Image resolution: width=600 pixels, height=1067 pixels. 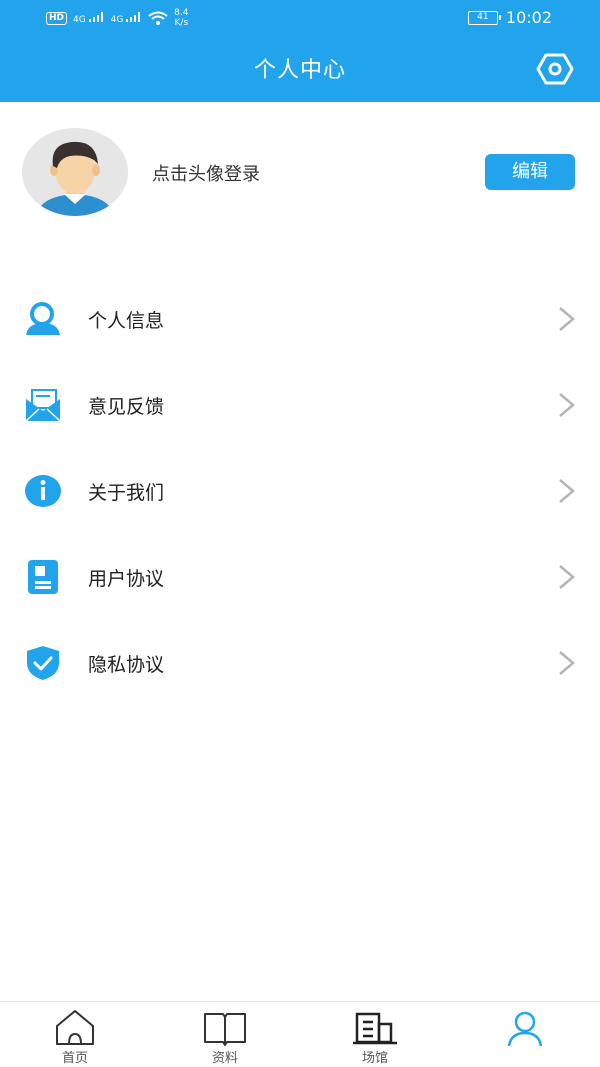 I want to click on menu-label: 意见反馈, so click(x=126, y=407).